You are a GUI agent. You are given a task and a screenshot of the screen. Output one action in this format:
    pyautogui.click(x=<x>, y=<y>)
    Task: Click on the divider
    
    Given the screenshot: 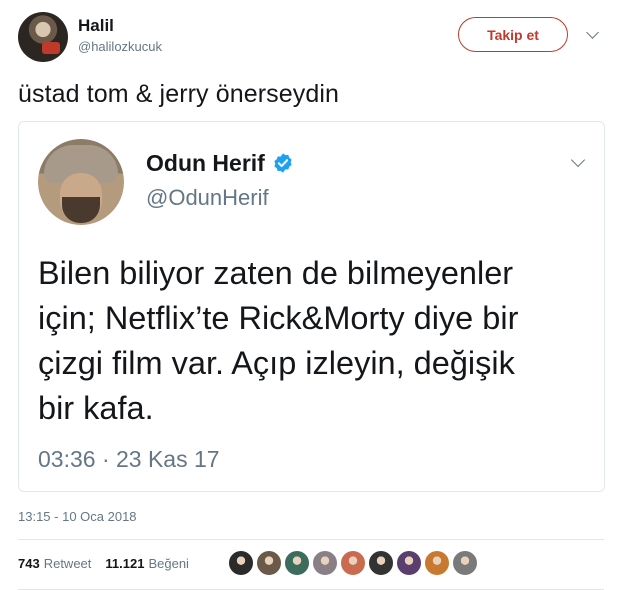 What is the action you would take?
    pyautogui.click(x=311, y=539)
    